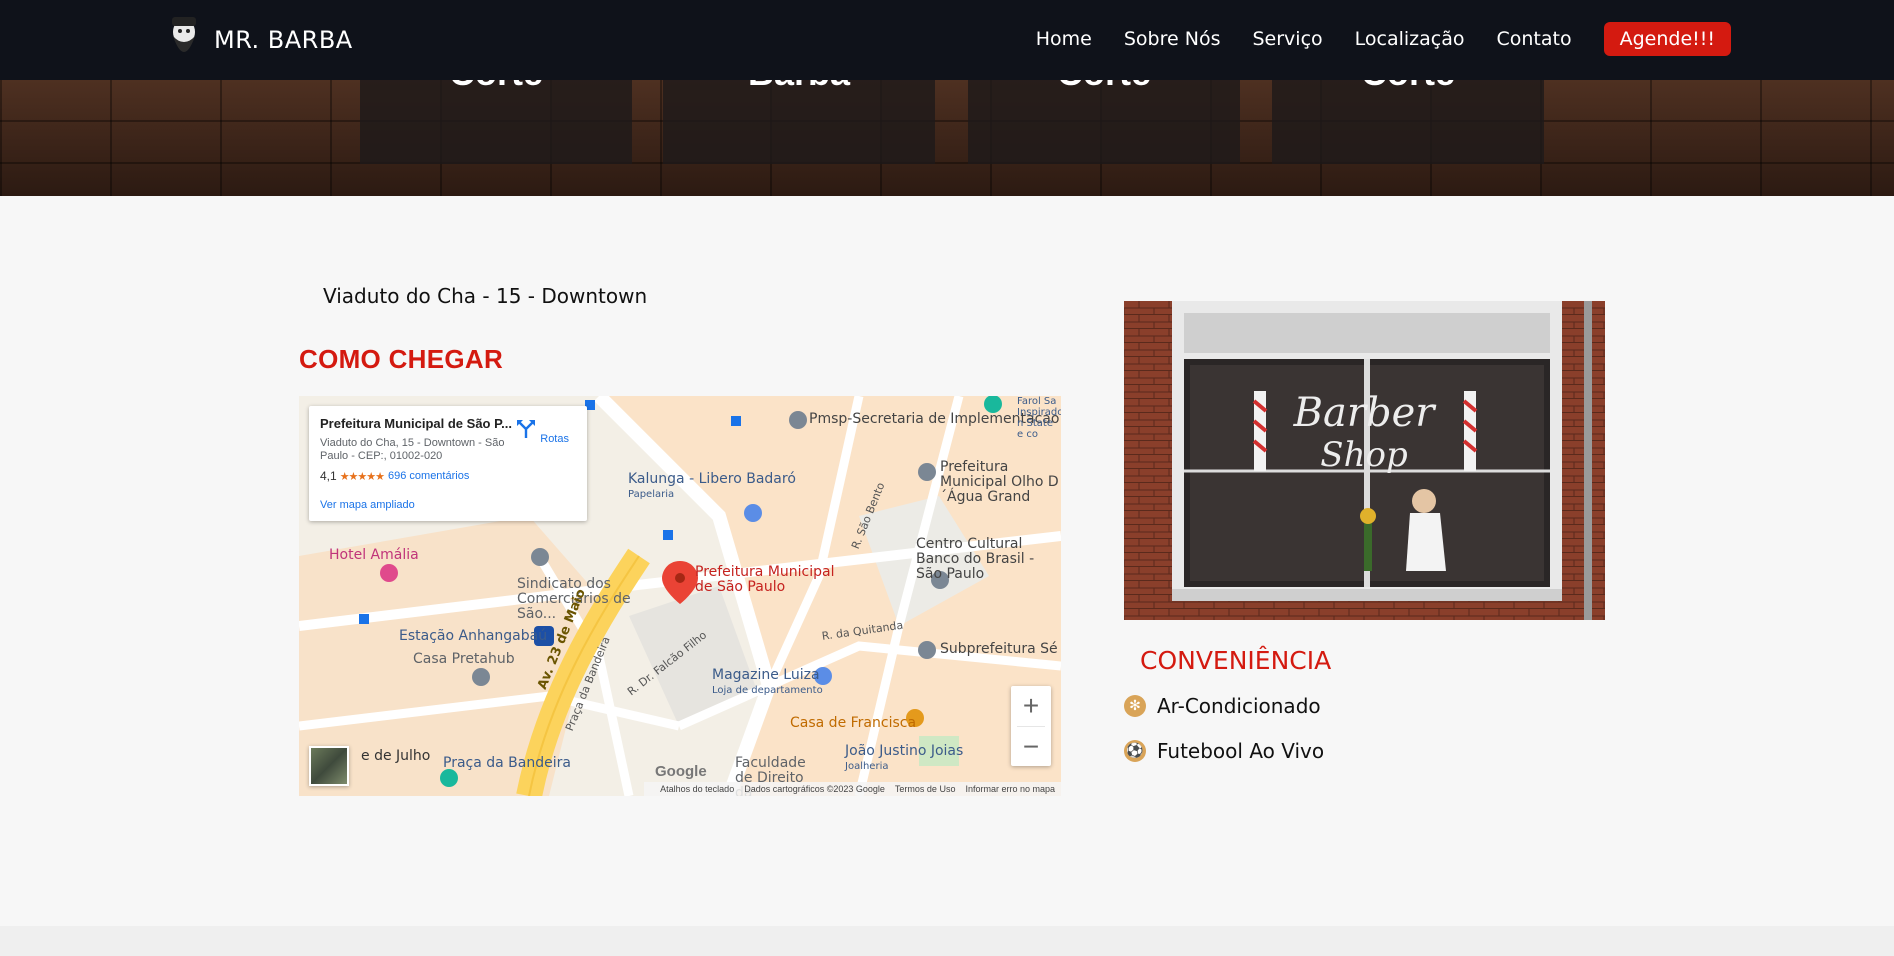 Image resolution: width=1894 pixels, height=956 pixels. I want to click on map-zoom-control: + −, so click(1031, 726).